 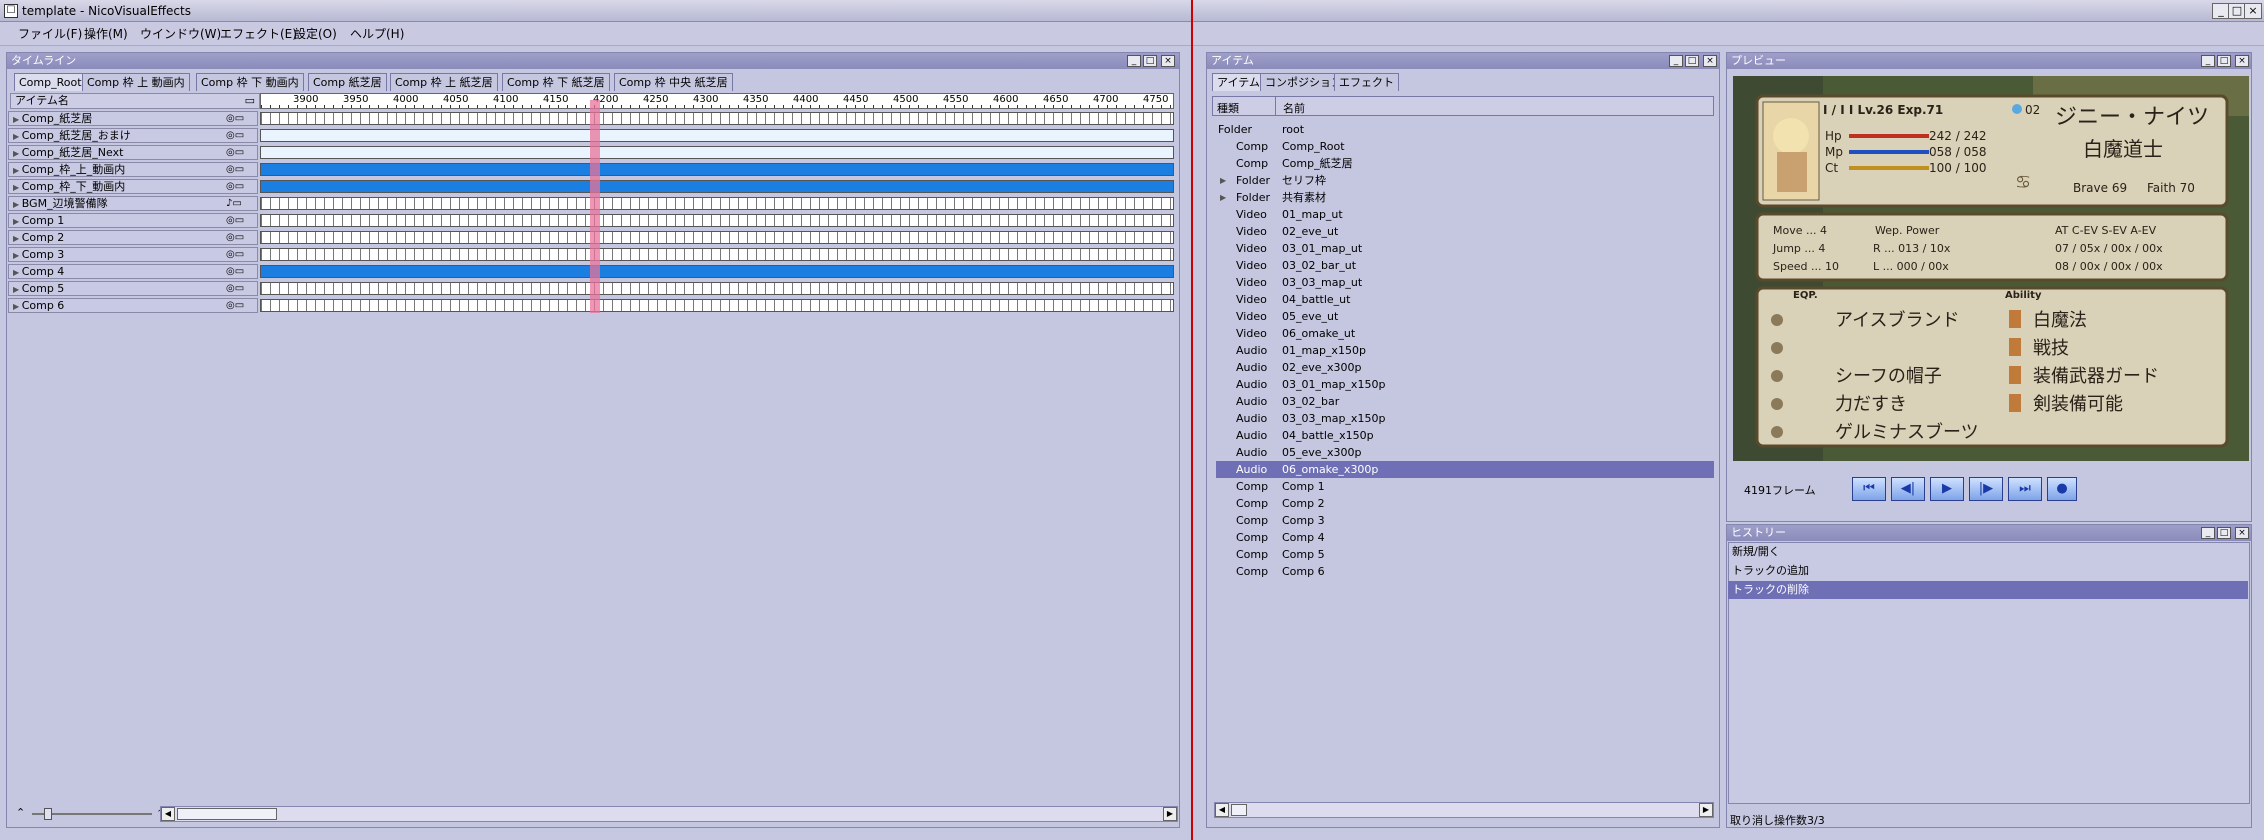 I want to click on step-forward-icon: |▶, so click(x=1986, y=489).